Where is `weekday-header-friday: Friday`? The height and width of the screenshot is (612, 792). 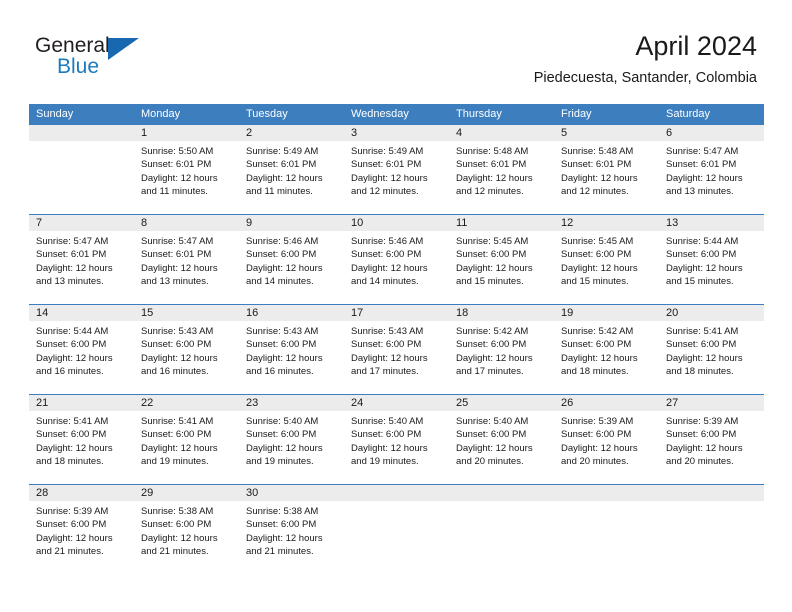 weekday-header-friday: Friday is located at coordinates (576, 114).